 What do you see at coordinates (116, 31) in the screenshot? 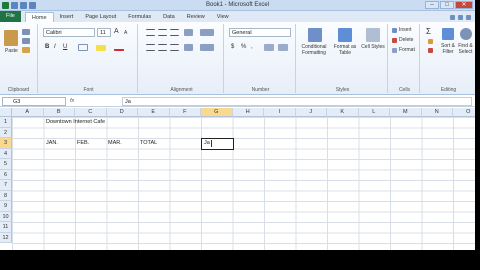
I see `grow-font-button: A` at bounding box center [116, 31].